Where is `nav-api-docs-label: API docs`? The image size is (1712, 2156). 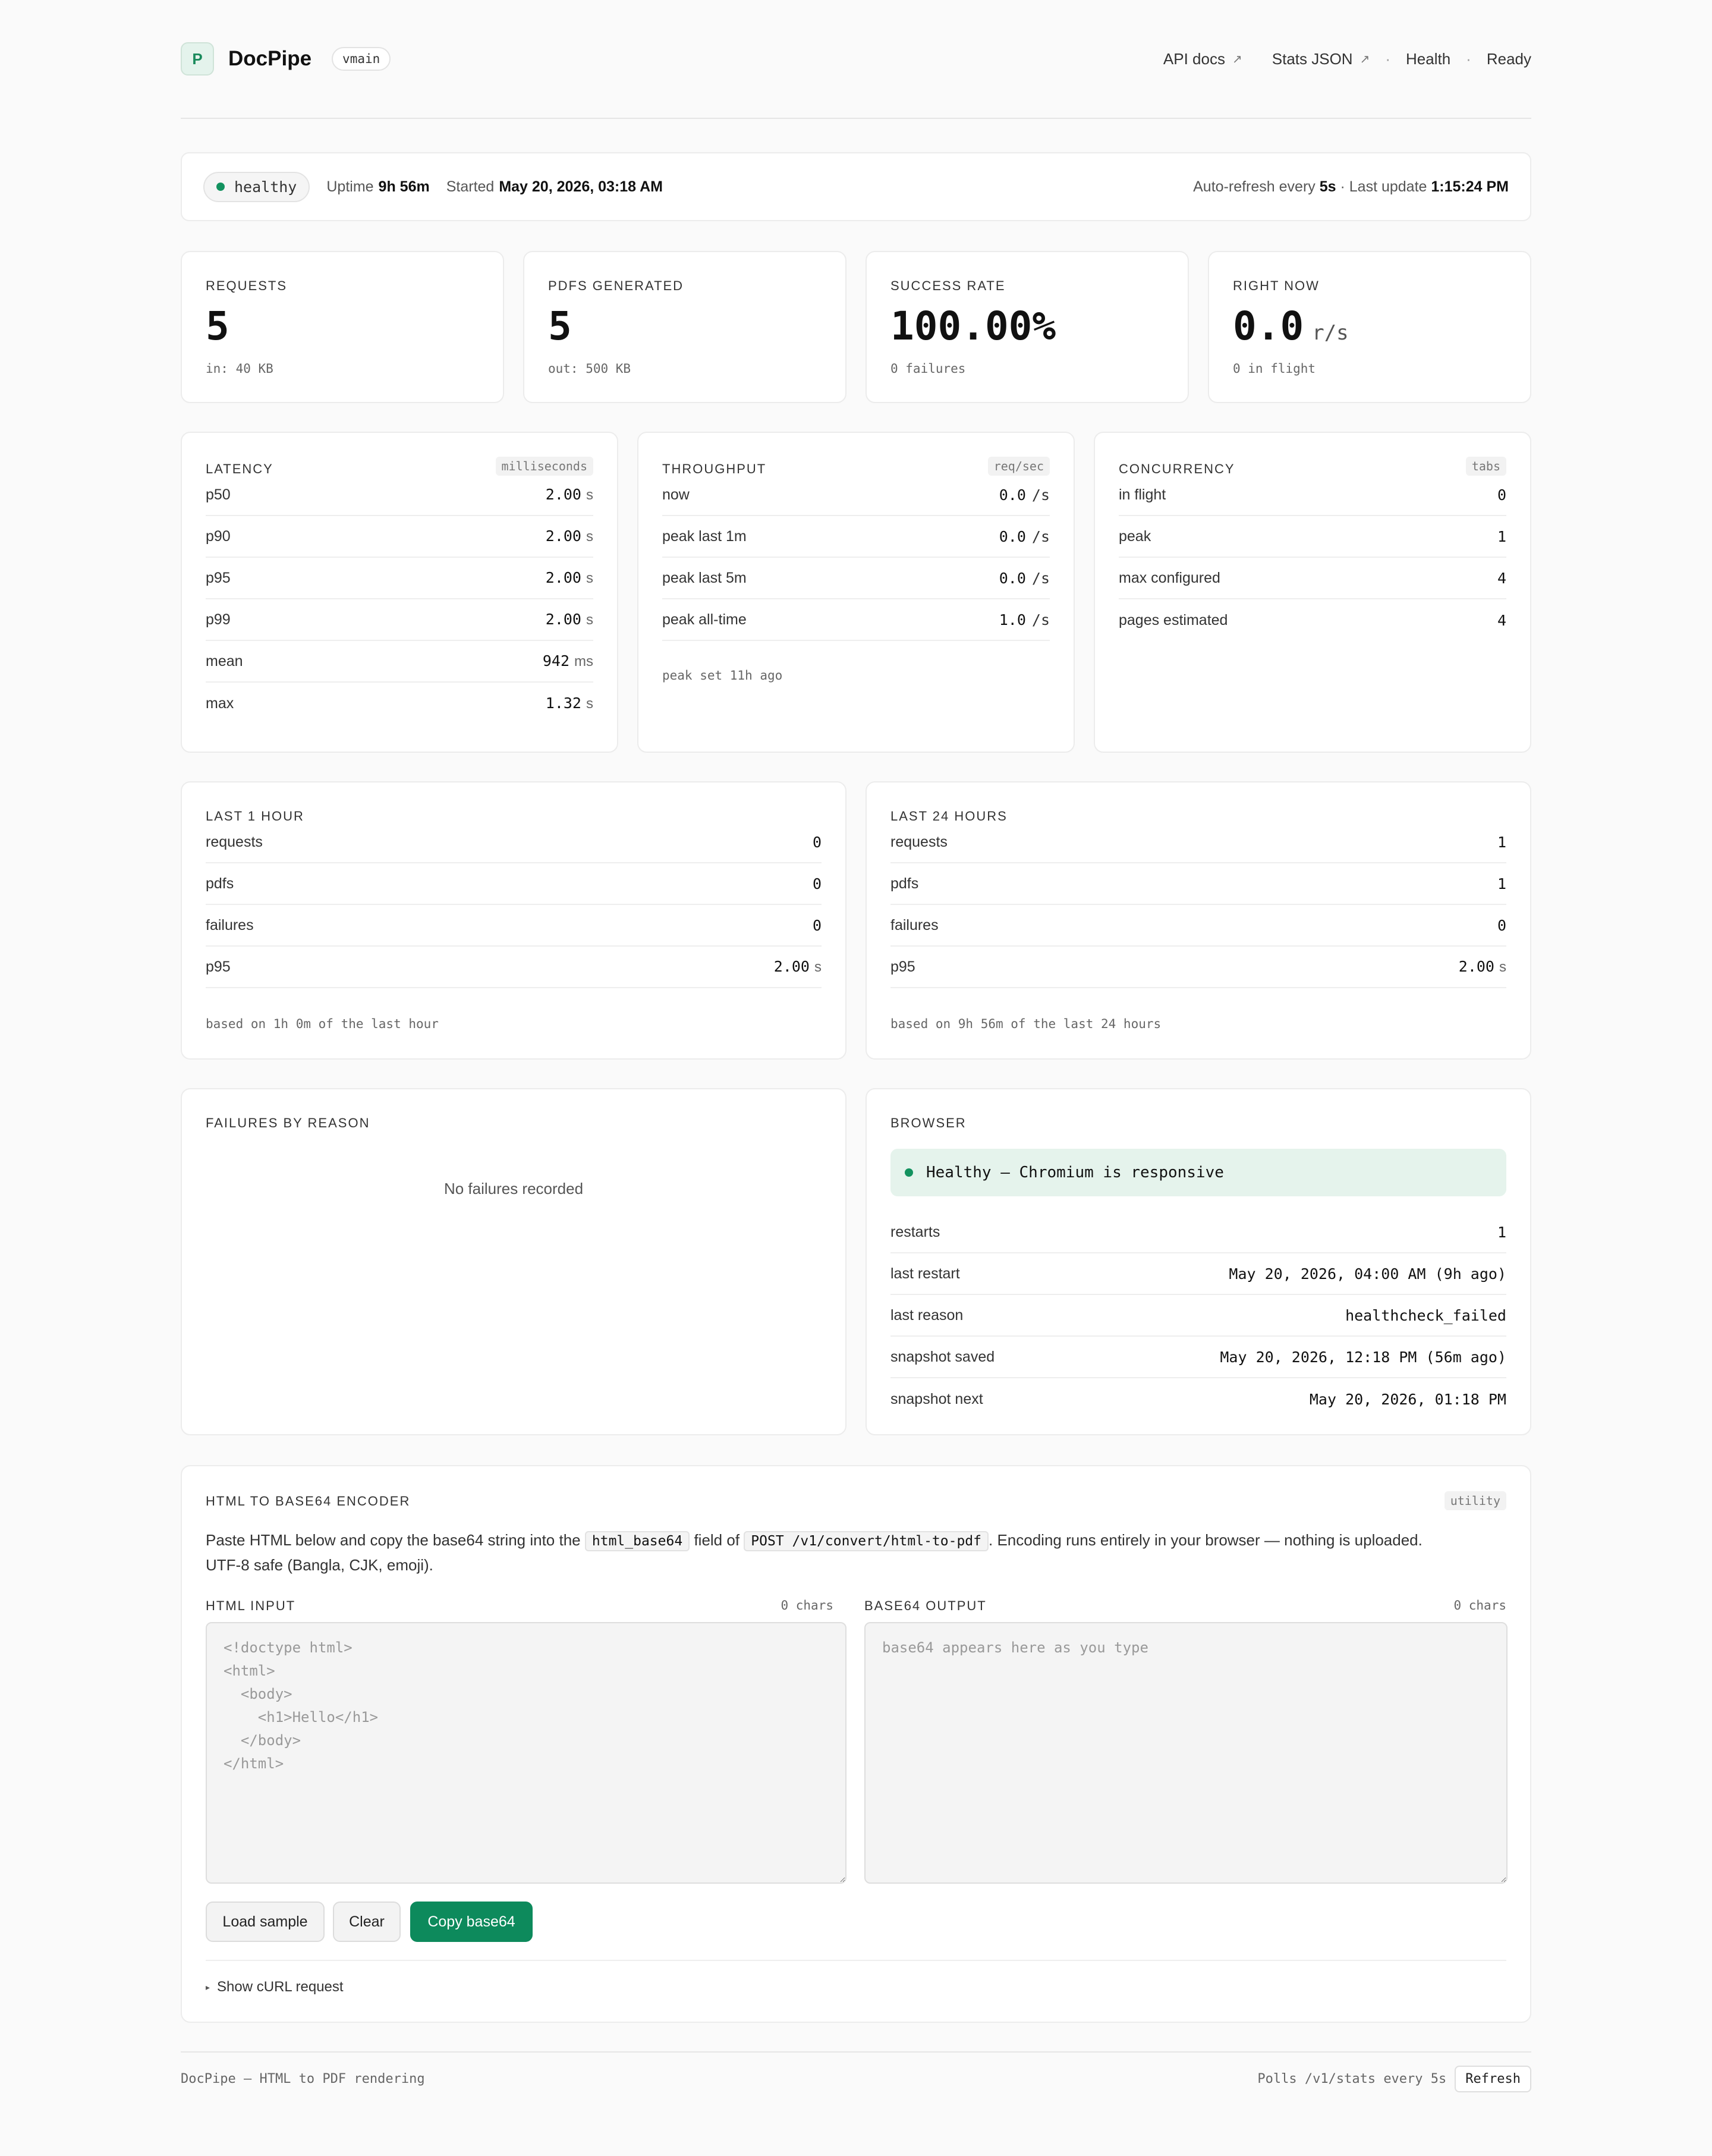
nav-api-docs-label: API docs is located at coordinates (1194, 59).